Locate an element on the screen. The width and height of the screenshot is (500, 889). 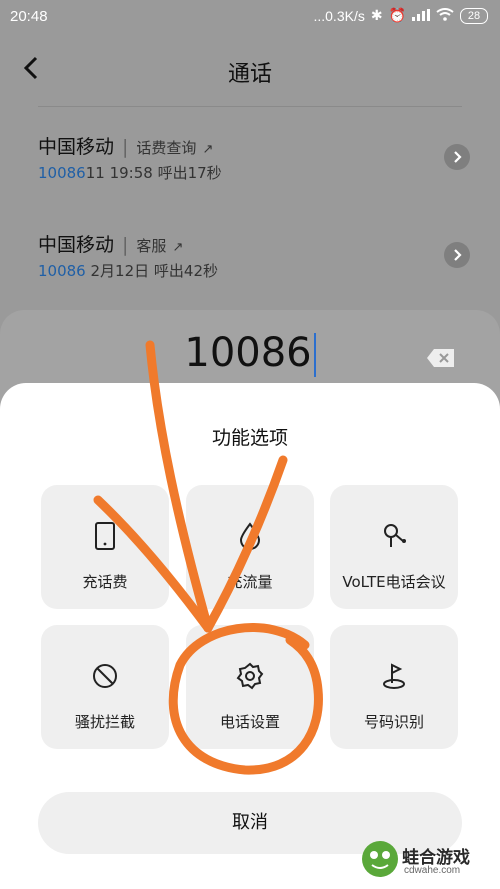
status-icons: ...0.3K/s ✱ ⏰ 28 is located at coordinates (400, 15).